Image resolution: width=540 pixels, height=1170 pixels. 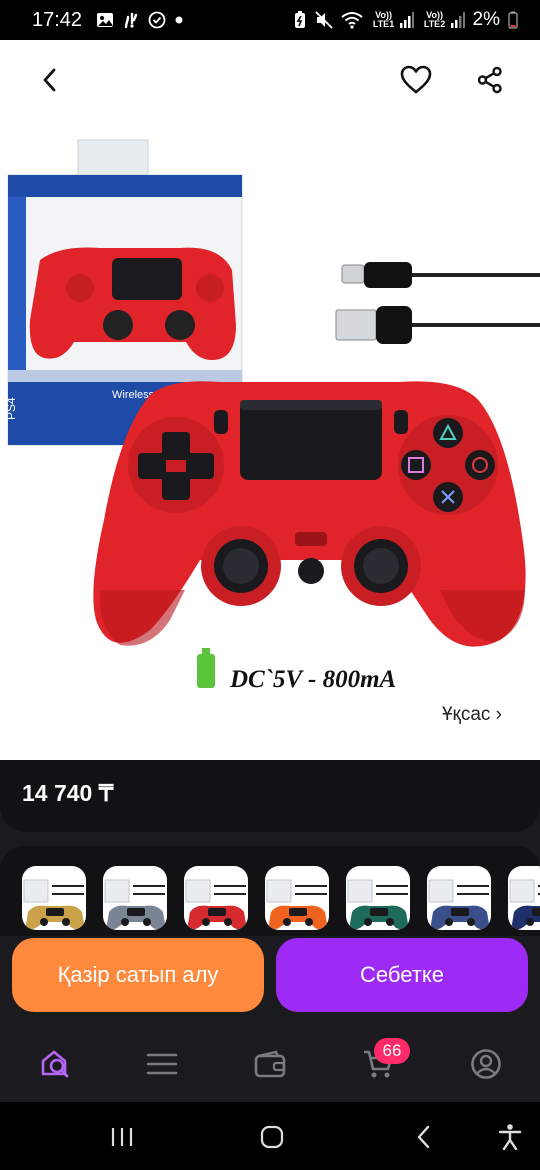 What do you see at coordinates (270, 20) in the screenshot?
I see `status-bar: 17:42 Vo)) LTE1 Vo)) LTE2 2%` at bounding box center [270, 20].